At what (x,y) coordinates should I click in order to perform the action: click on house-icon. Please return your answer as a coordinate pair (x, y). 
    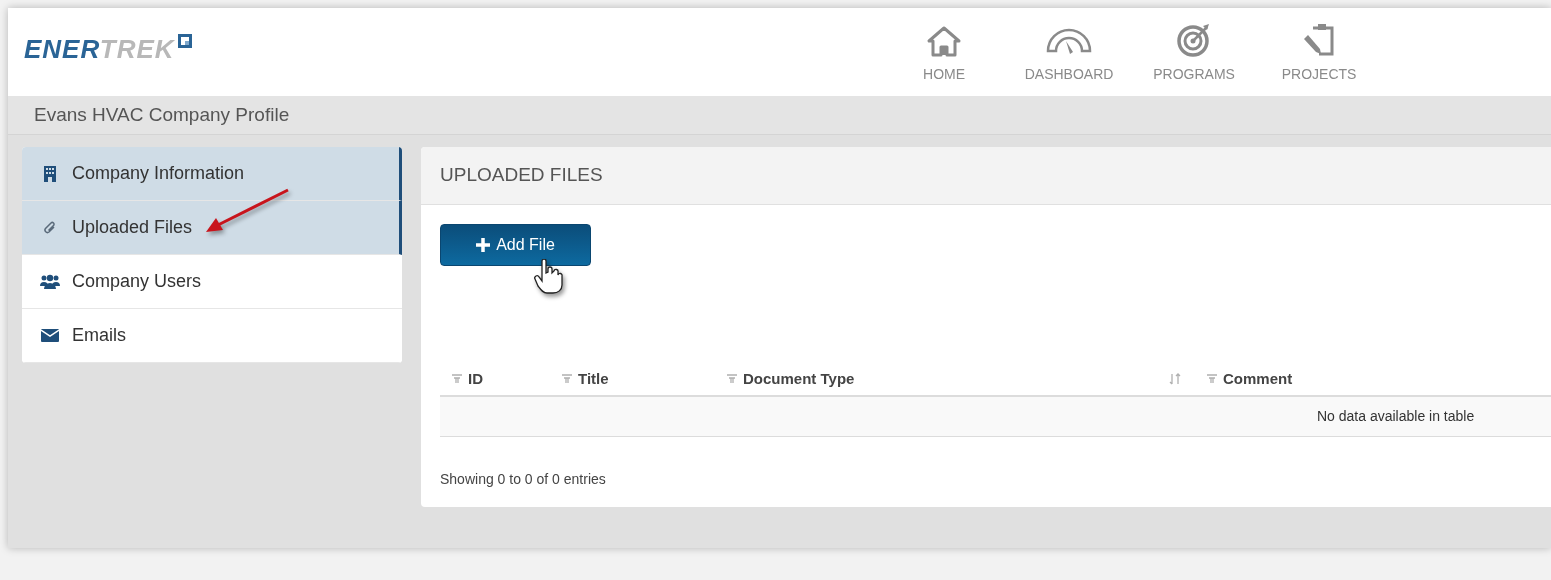
    Looking at the image, I should click on (944, 41).